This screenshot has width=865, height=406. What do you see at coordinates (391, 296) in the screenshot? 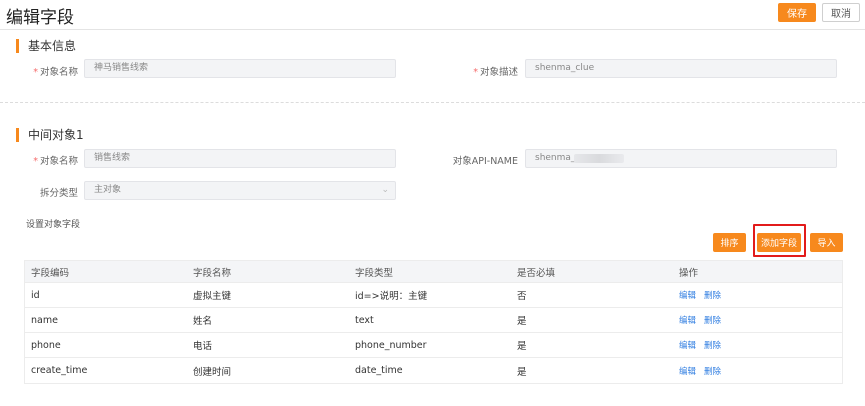
I see `field-type: id=>说明：主键` at bounding box center [391, 296].